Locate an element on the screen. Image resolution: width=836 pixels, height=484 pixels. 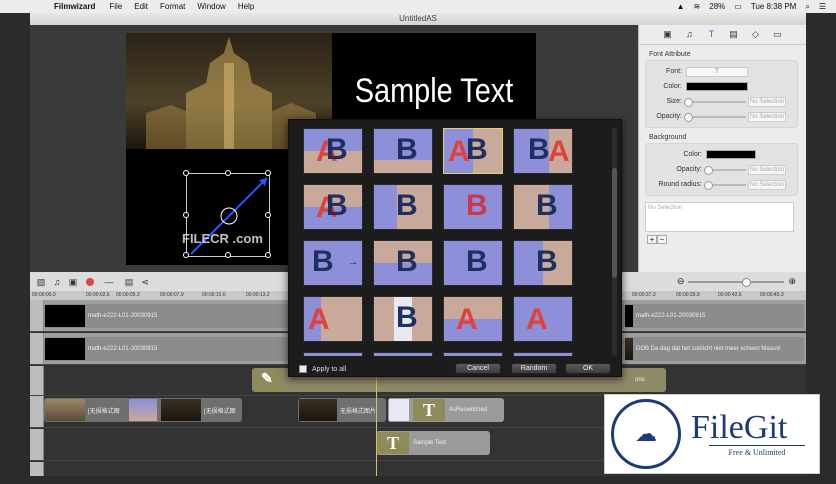
folder-icon: ▭ is located at coordinates (777, 34).